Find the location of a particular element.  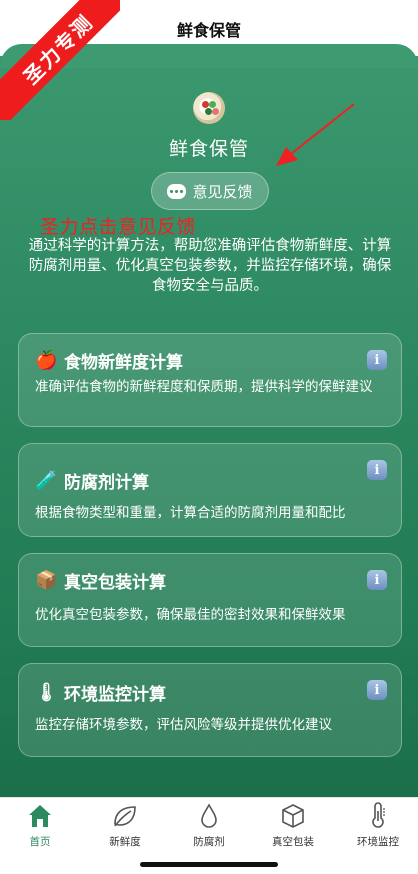

feedback-label: 意见反馈 is located at coordinates (222, 191).